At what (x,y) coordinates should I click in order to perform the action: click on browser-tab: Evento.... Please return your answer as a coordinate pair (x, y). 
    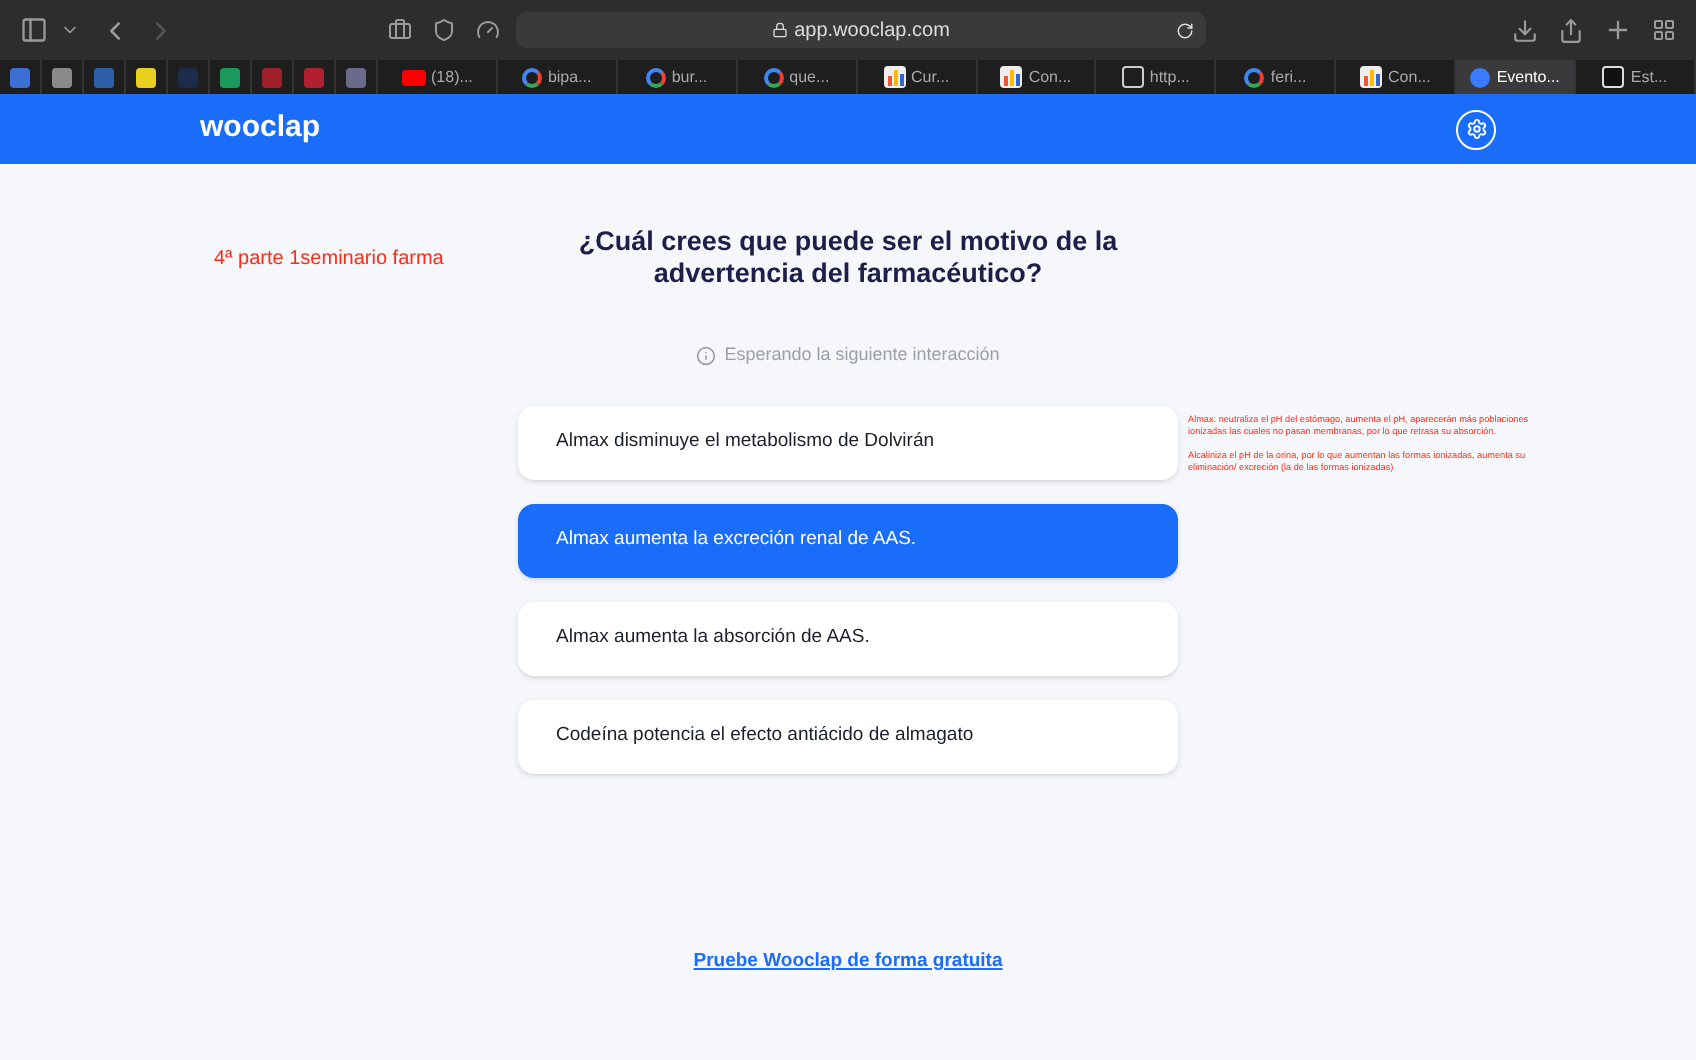
    Looking at the image, I should click on (1516, 77).